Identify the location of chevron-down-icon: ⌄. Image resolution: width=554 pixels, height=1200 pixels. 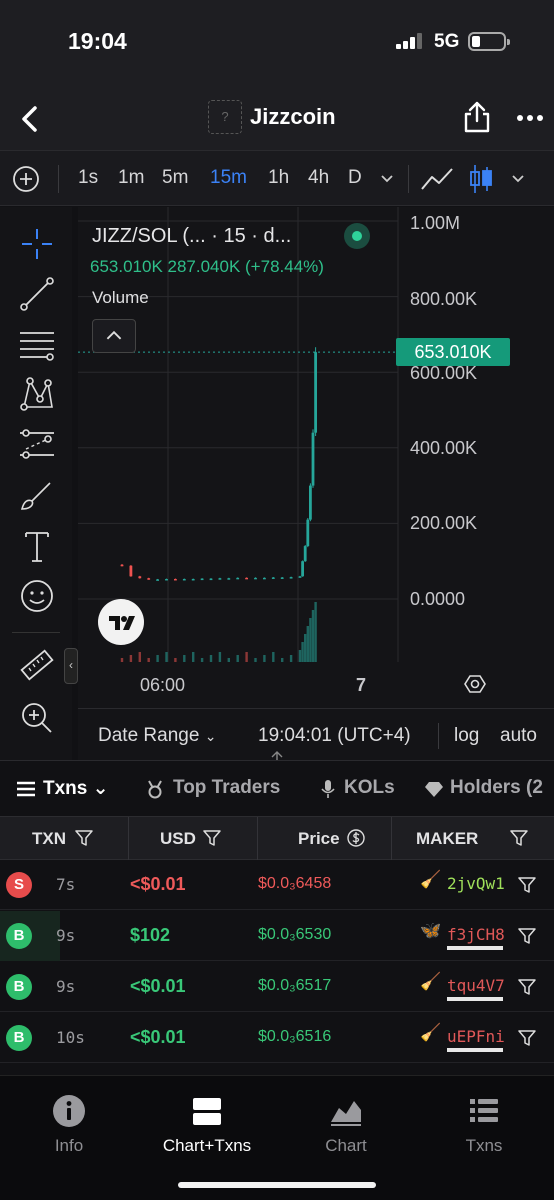
(100, 788).